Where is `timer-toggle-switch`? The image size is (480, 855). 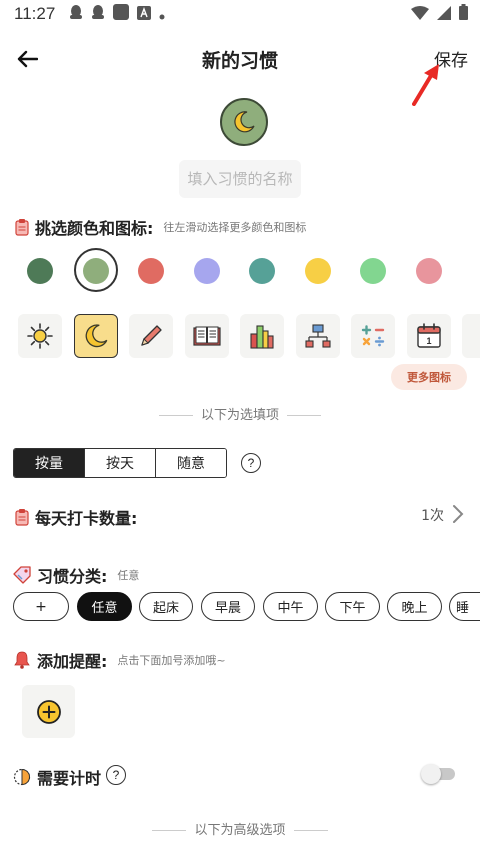
timer-toggle-switch is located at coordinates (438, 774).